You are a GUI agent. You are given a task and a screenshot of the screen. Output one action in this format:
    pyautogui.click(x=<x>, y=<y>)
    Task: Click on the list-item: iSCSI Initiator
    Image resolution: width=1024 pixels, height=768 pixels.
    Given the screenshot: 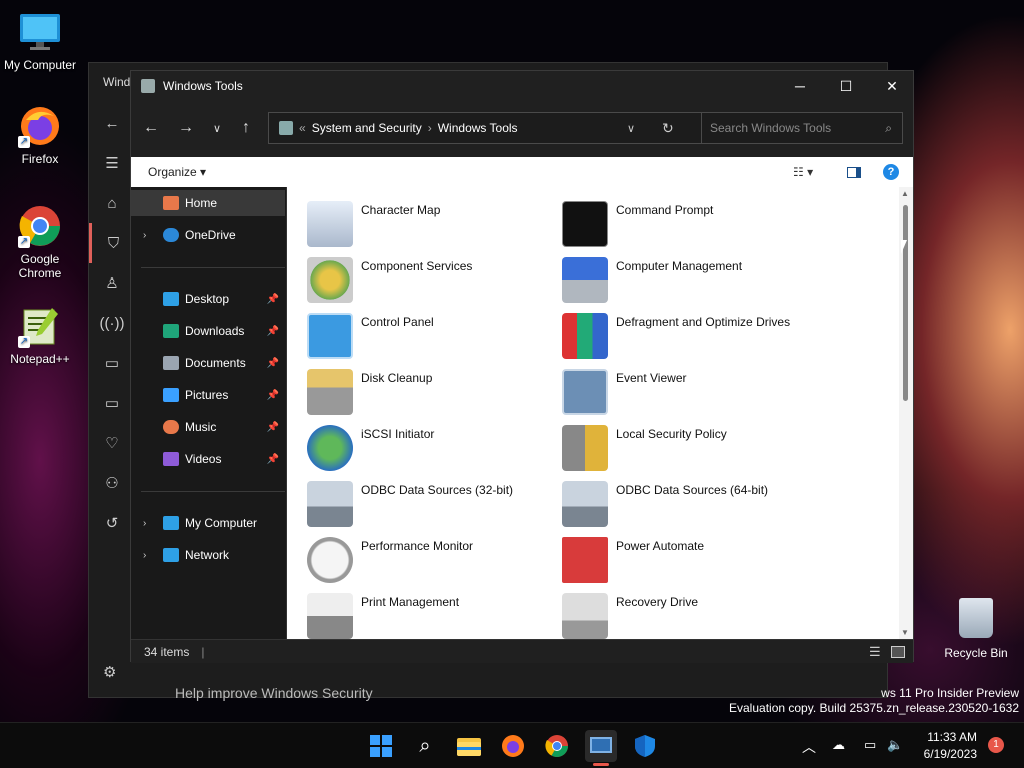 What is the action you would take?
    pyautogui.click(x=432, y=445)
    